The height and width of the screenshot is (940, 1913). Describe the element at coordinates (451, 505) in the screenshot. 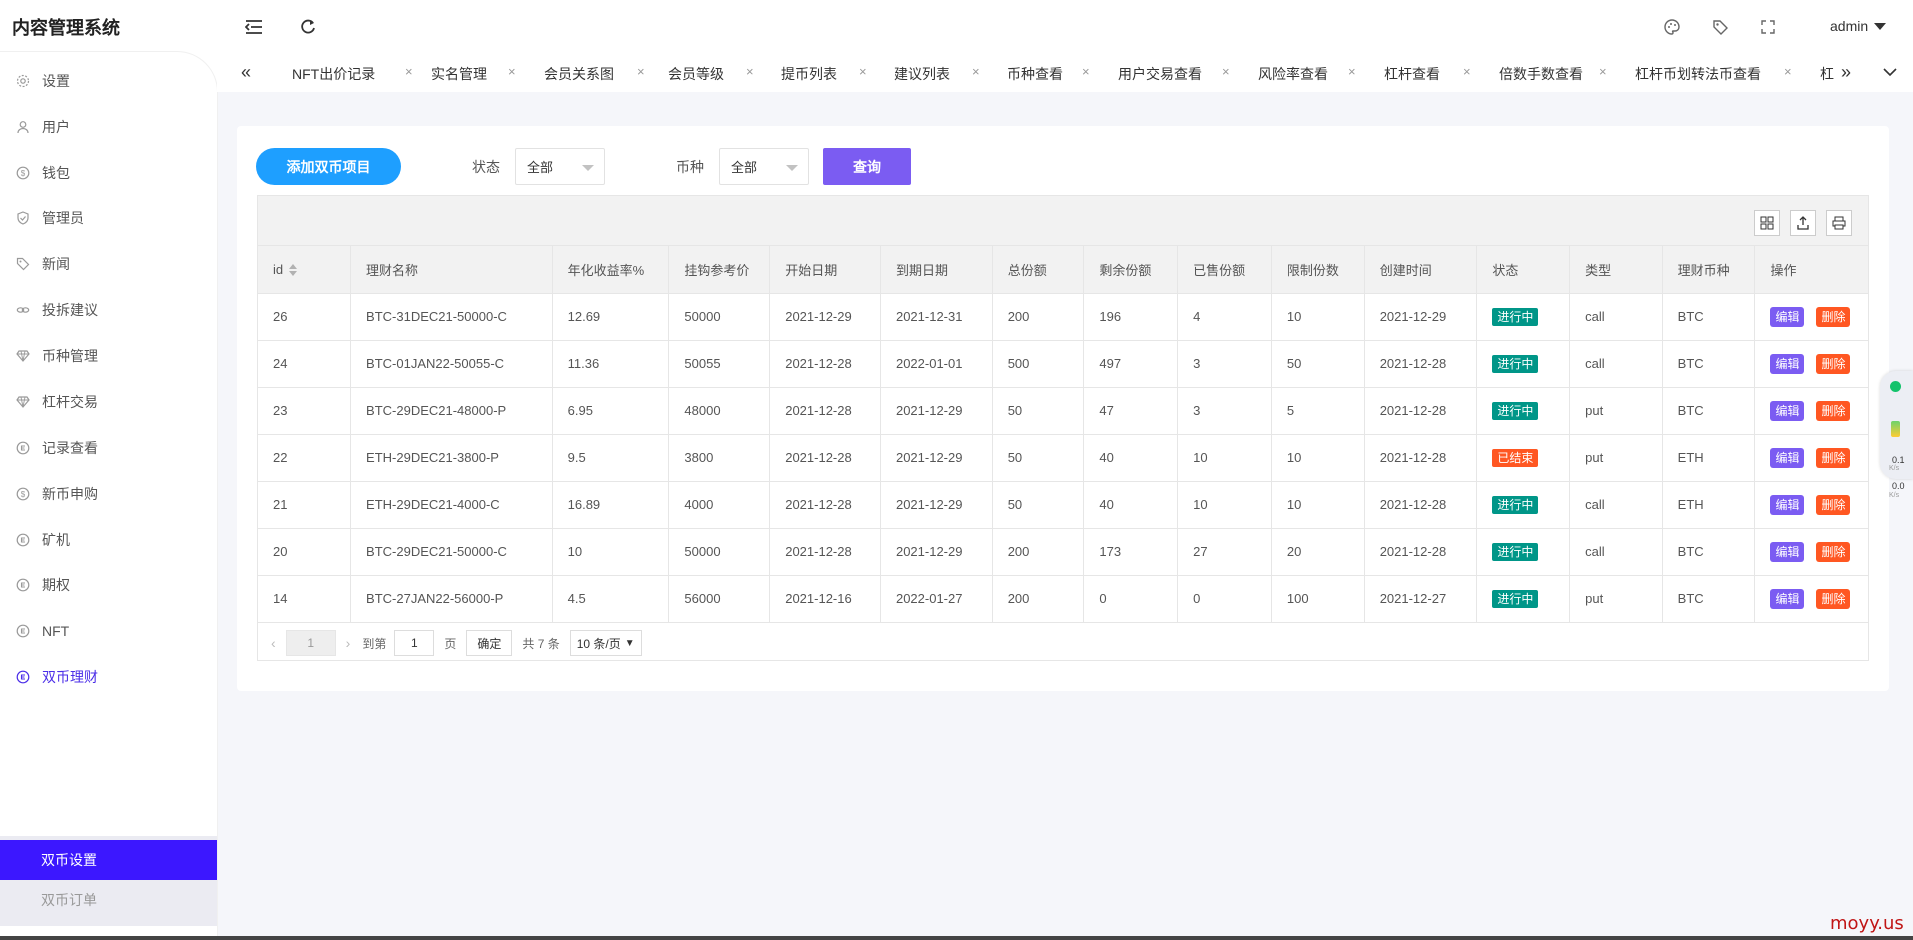

I see `table-cell: ETH-29DEC21-4000-C` at that location.